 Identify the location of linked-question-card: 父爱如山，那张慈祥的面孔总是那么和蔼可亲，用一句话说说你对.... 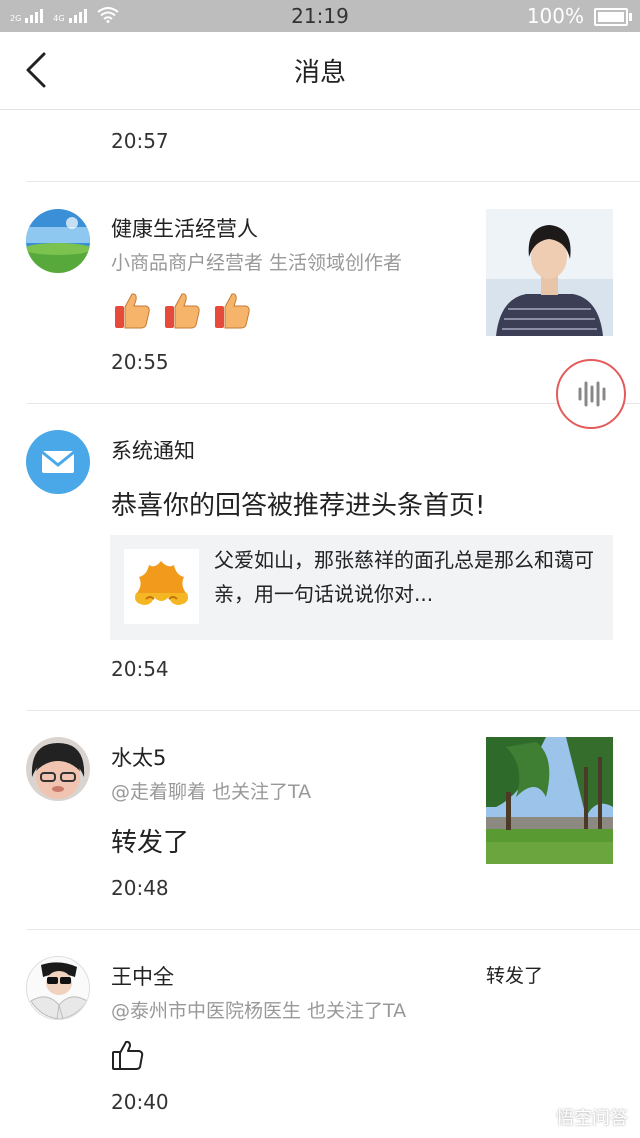
(361, 587).